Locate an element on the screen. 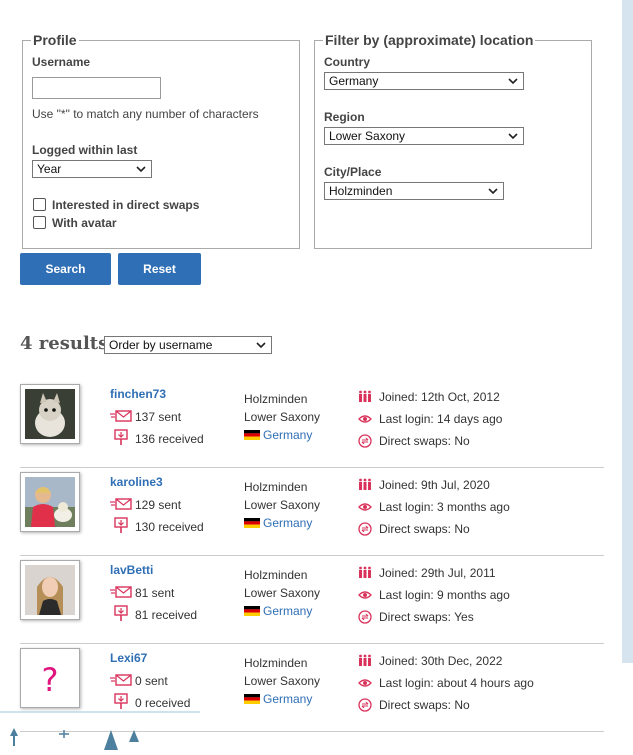 This screenshot has height=755, width=633. city-label: City/Place is located at coordinates (353, 172).